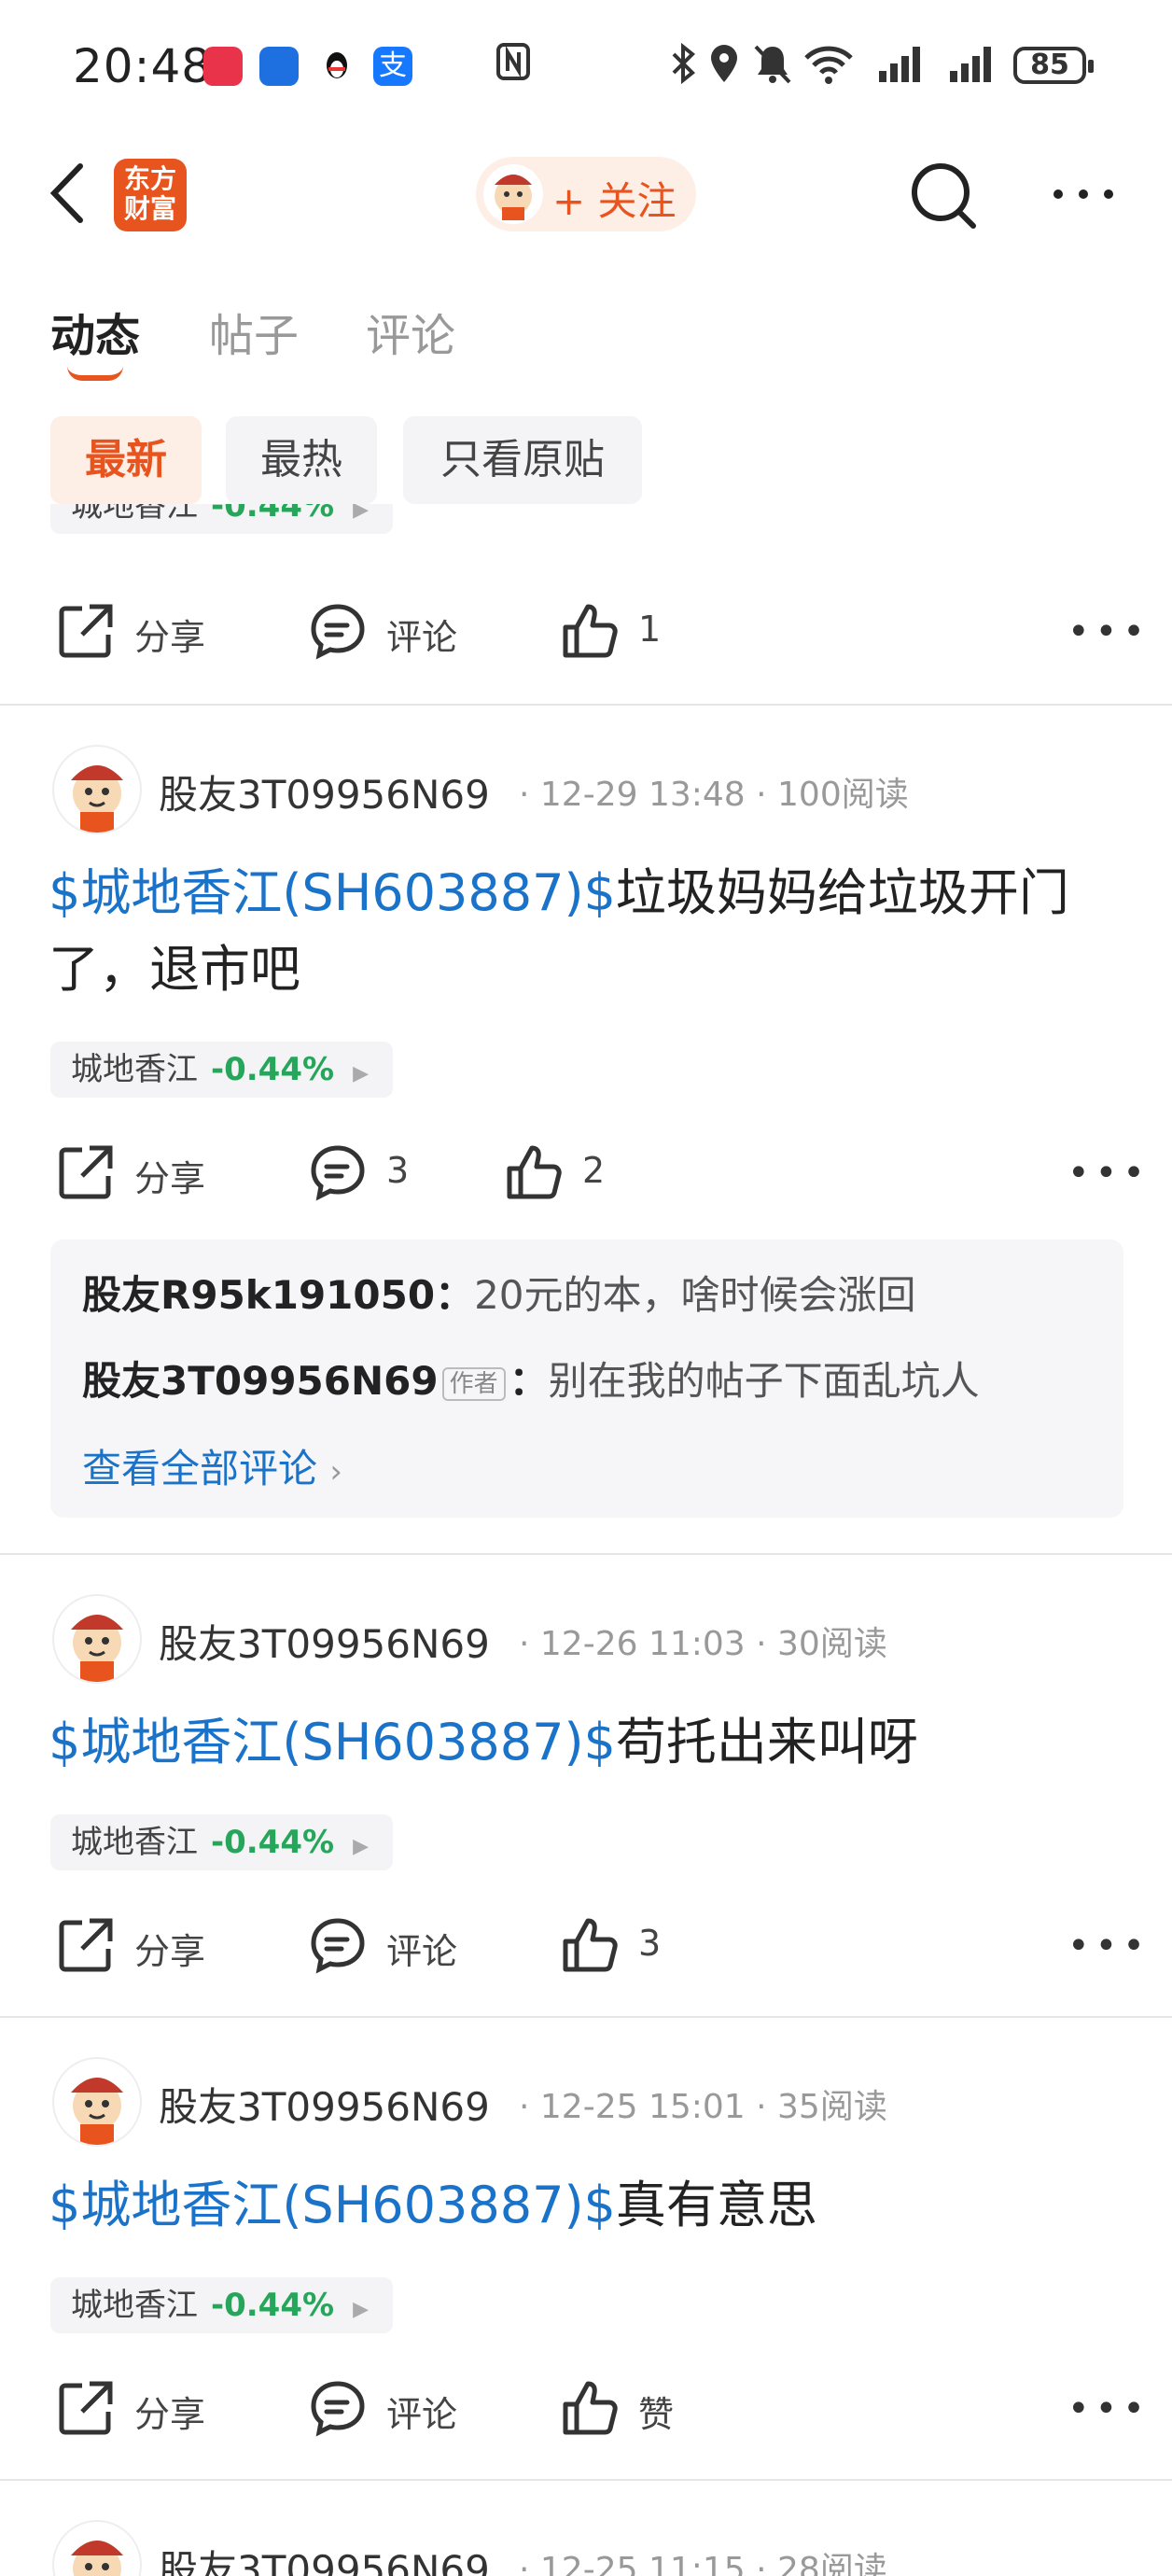 The image size is (1172, 2576). Describe the element at coordinates (279, 66) in the screenshot. I see `browser-app-icon` at that location.